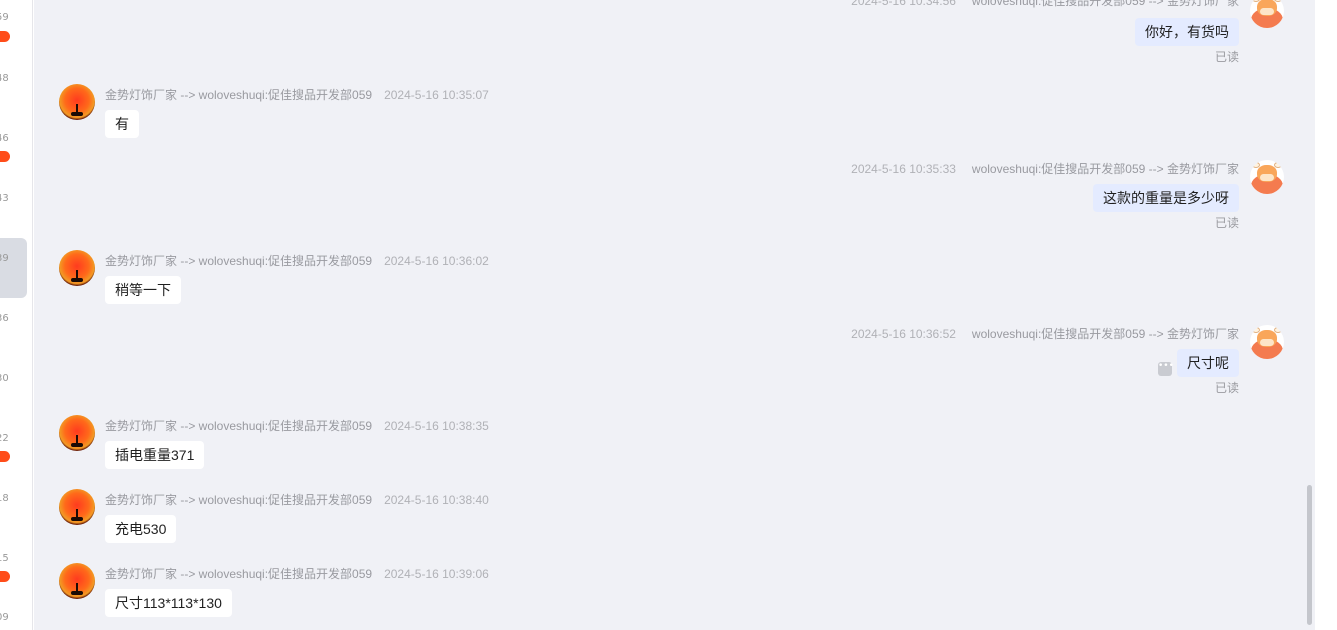 The width and height of the screenshot is (1337, 630). Describe the element at coordinates (436, 261) in the screenshot. I see `message-time: 2024-5-16 10:36:02` at that location.